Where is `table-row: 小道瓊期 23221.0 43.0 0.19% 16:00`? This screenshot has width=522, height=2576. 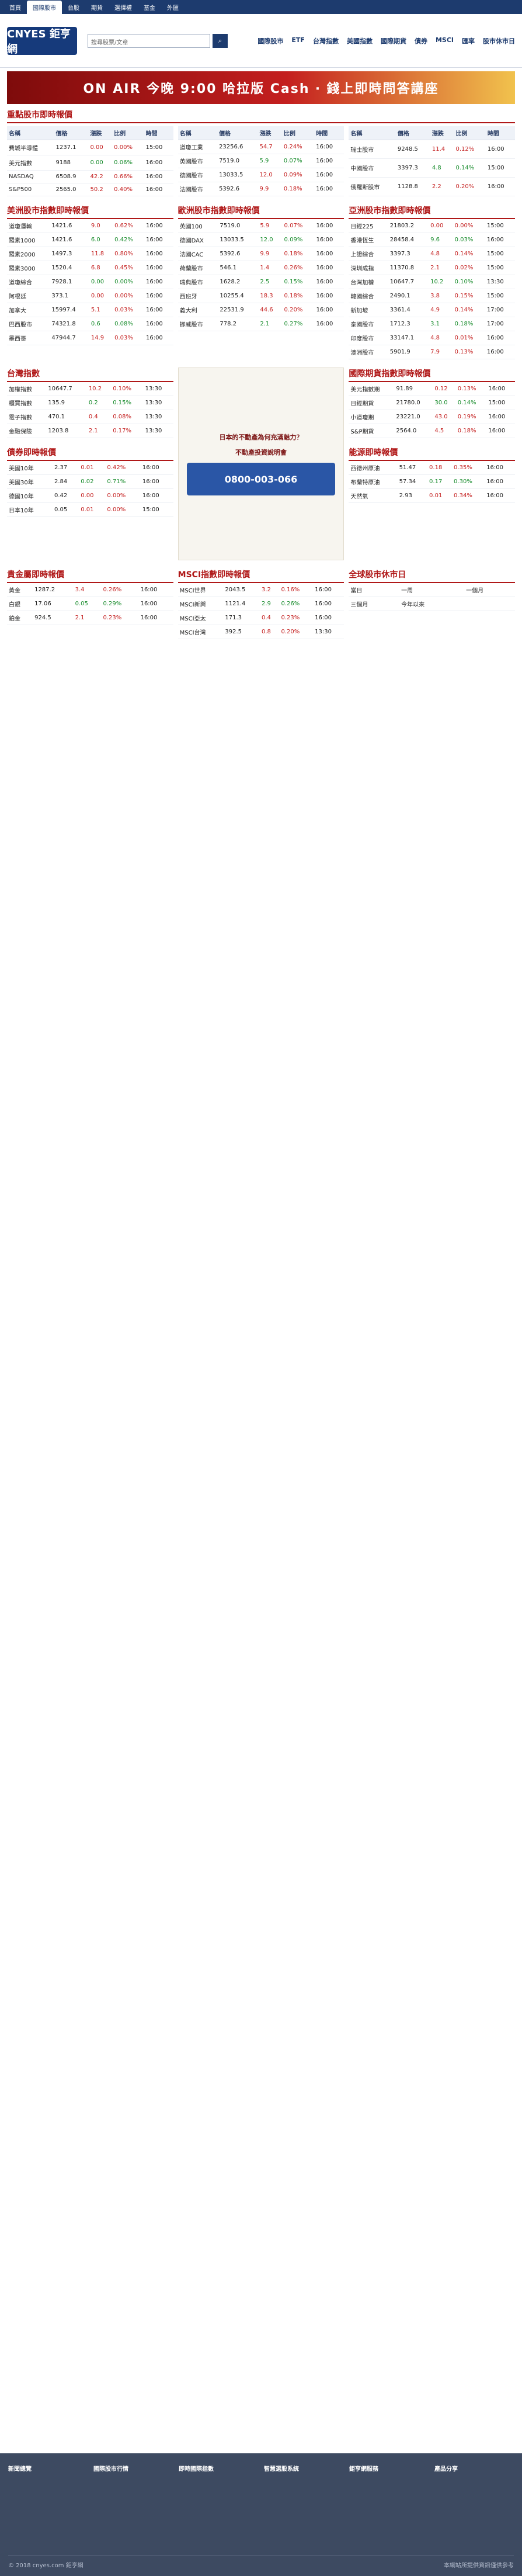 table-row: 小道瓊期 23221.0 43.0 0.19% 16:00 is located at coordinates (432, 417).